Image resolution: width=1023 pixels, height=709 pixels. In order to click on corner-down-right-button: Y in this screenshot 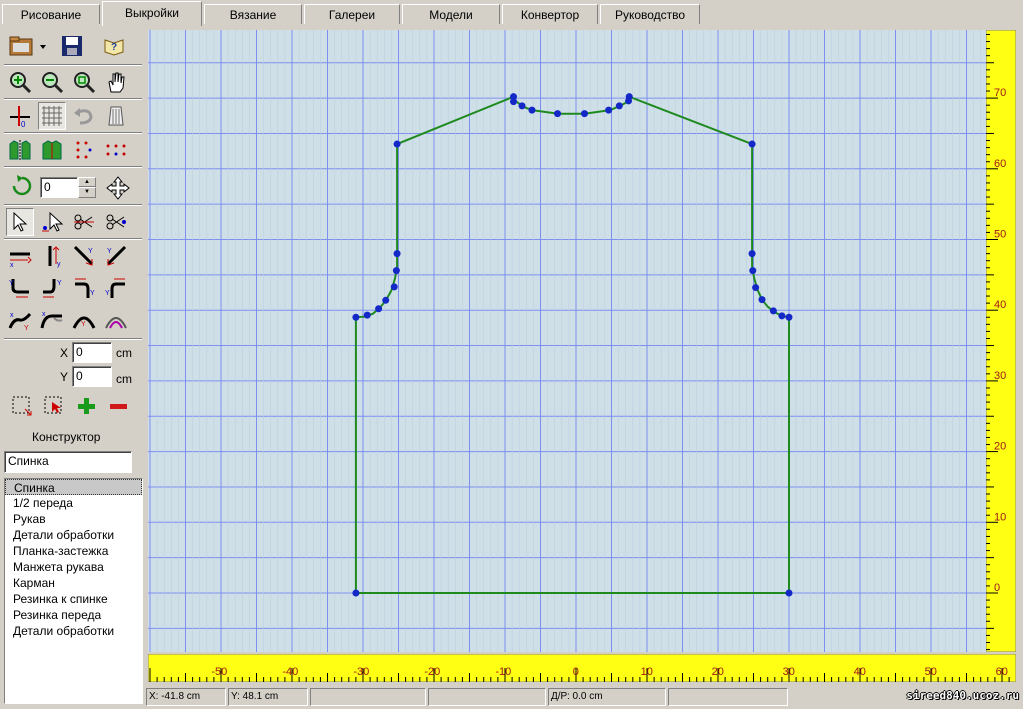, I will do `click(20, 288)`.